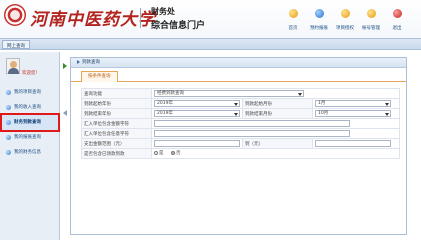 This screenshot has width=421, height=240. What do you see at coordinates (345, 20) in the screenshot?
I see `nav-authorize: 项目授权` at bounding box center [345, 20].